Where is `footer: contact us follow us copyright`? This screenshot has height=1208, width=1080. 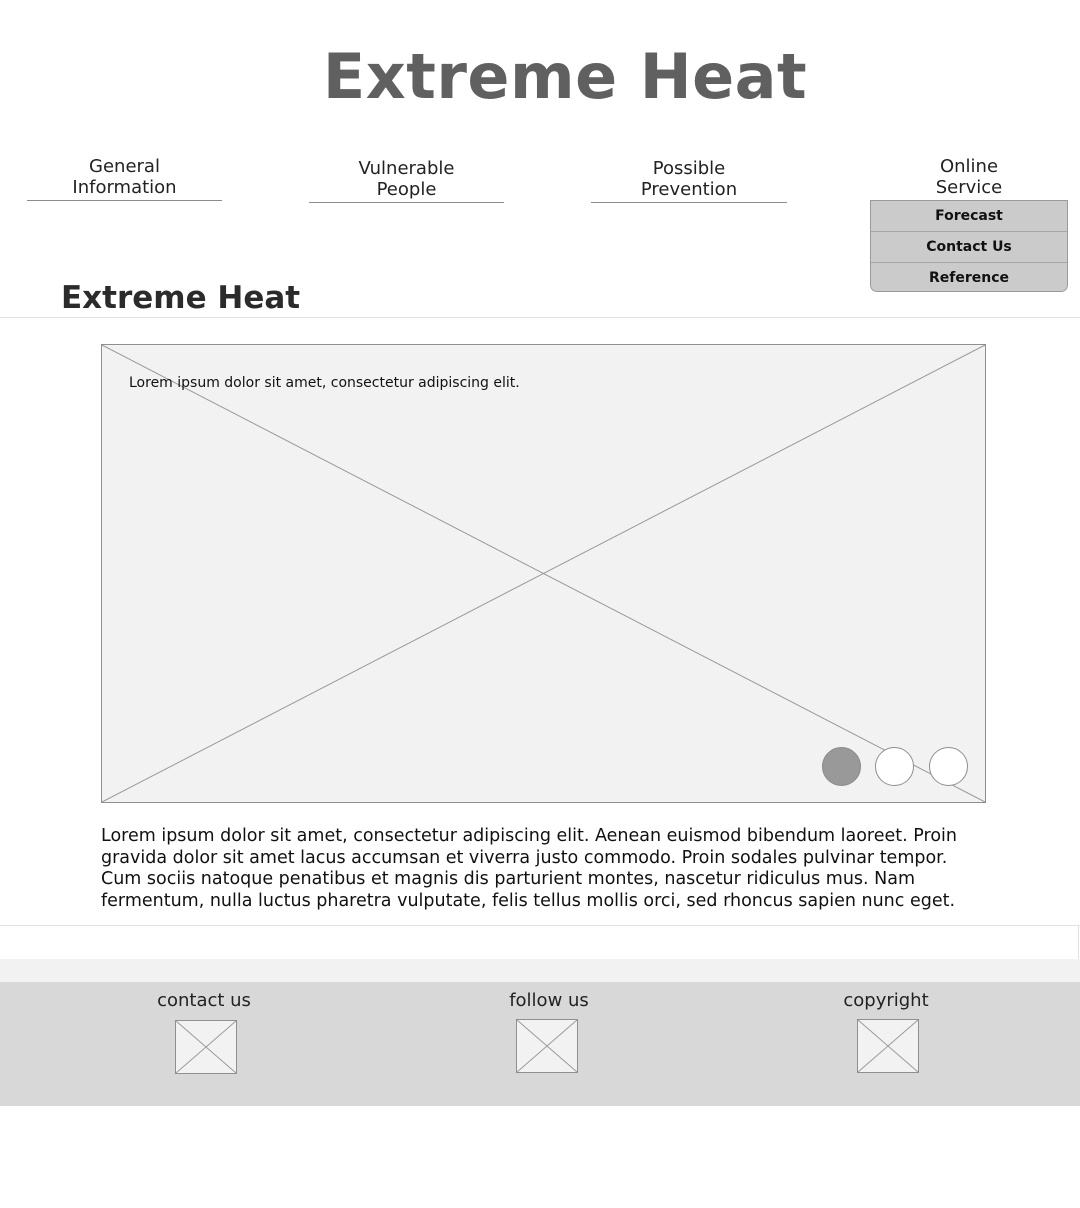 footer: contact us follow us copyright is located at coordinates (540, 1044).